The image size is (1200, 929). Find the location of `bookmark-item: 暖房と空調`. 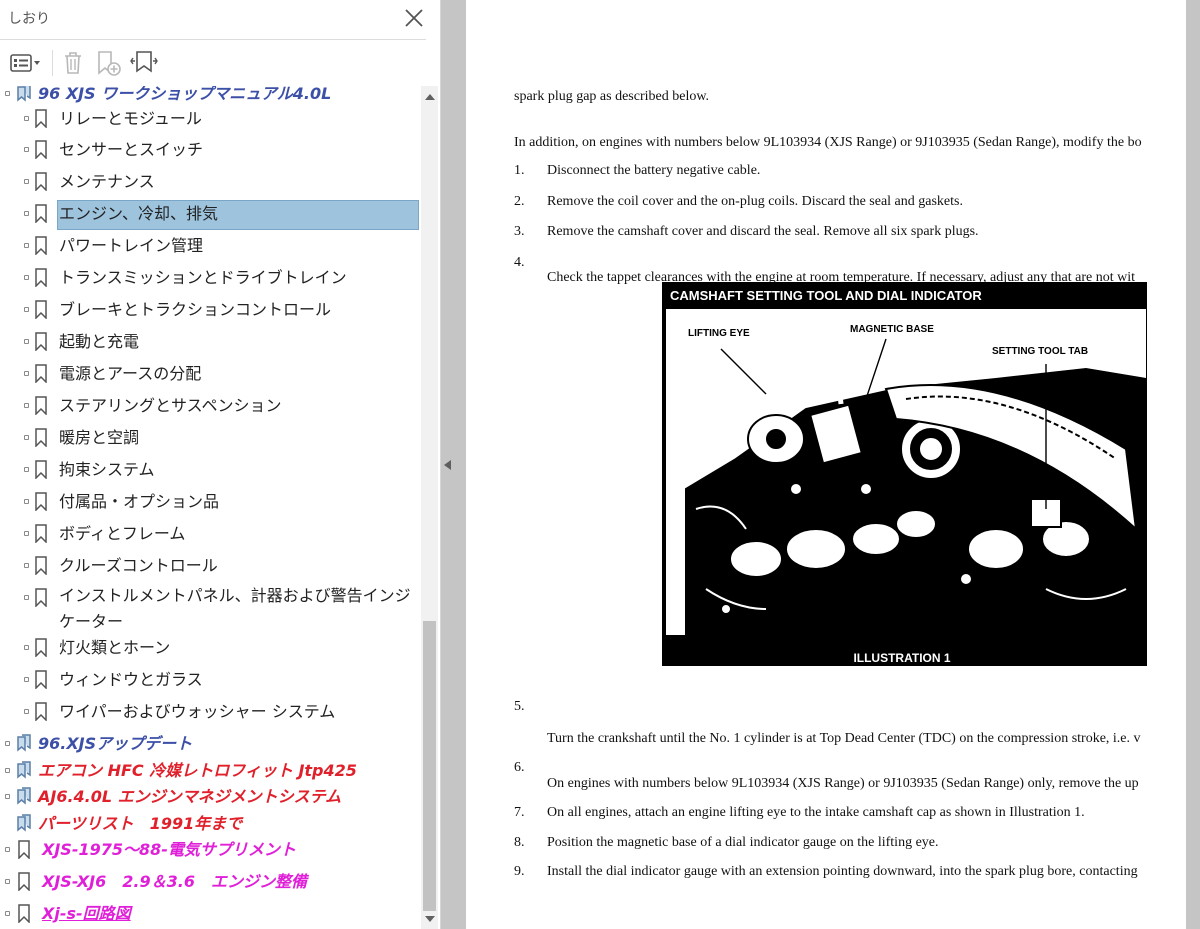

bookmark-item: 暖房と空調 is located at coordinates (210, 438).